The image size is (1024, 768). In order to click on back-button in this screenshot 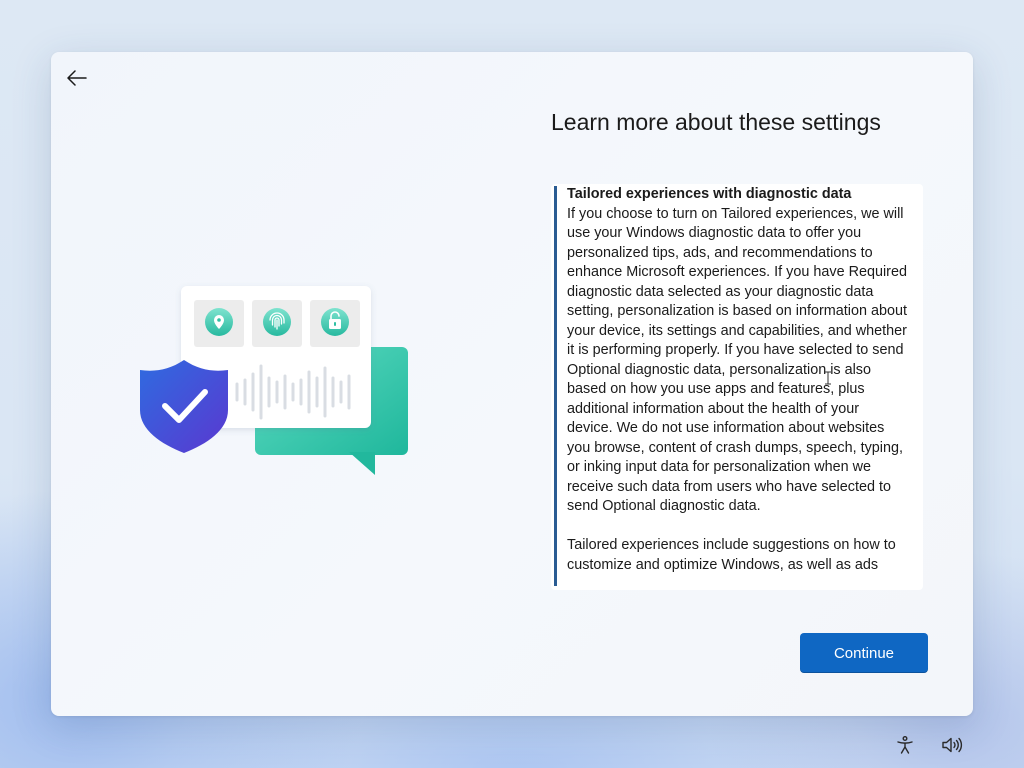, I will do `click(77, 78)`.